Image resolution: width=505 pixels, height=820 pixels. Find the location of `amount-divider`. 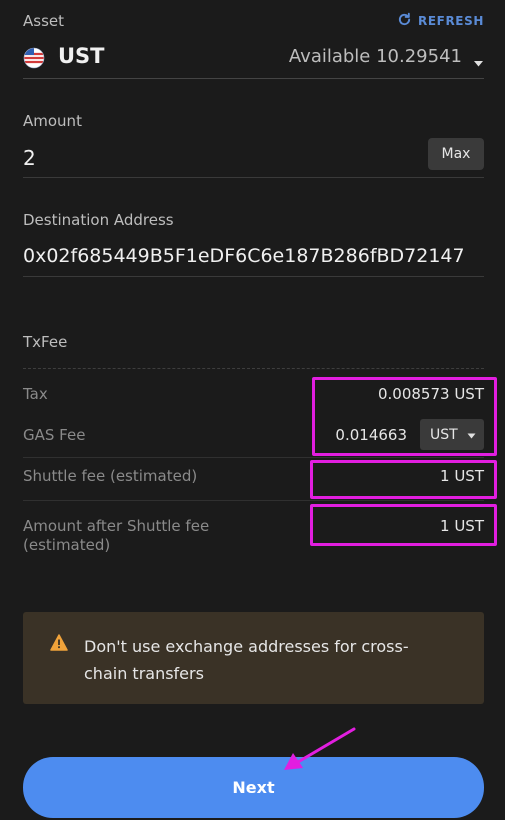

amount-divider is located at coordinates (253, 177).